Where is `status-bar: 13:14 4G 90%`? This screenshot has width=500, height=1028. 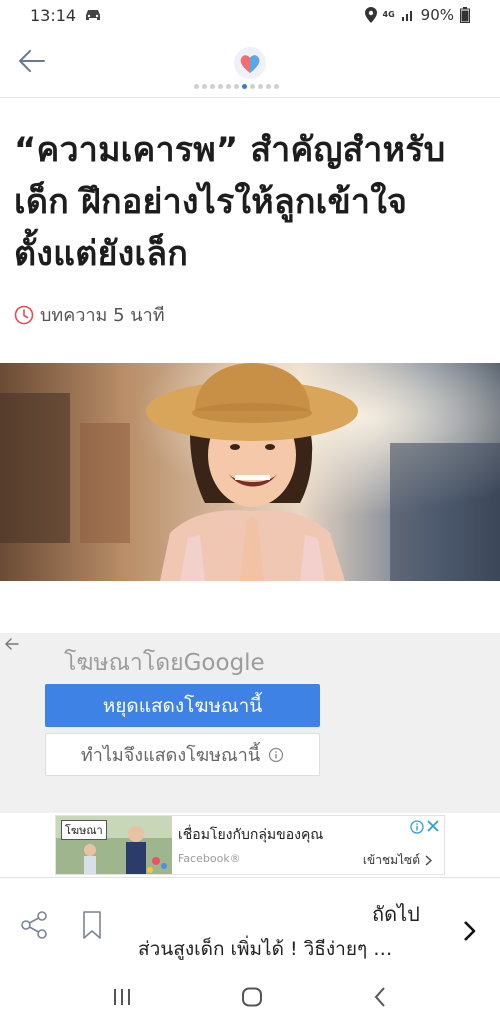 status-bar: 13:14 4G 90% is located at coordinates (250, 16).